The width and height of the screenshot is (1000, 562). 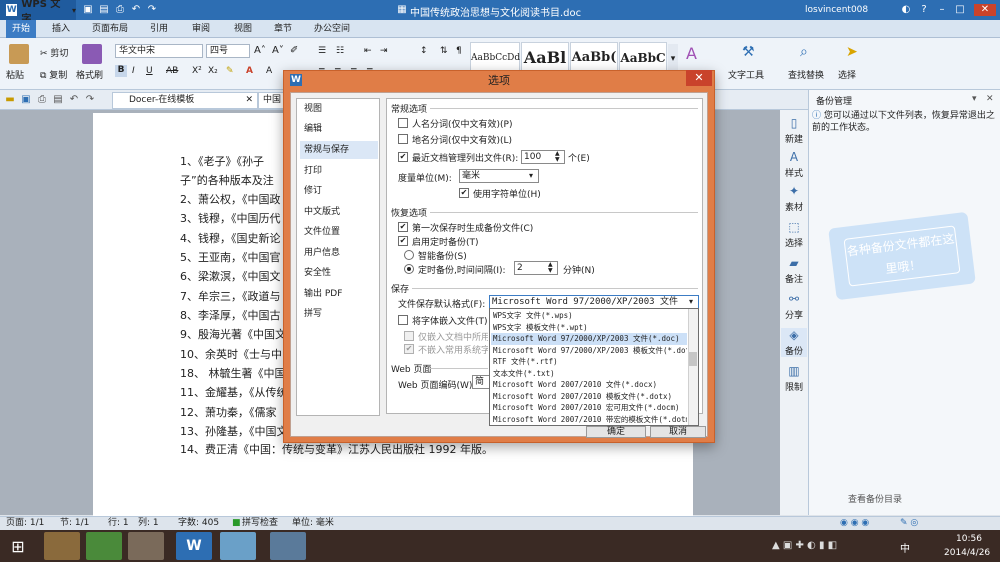 What do you see at coordinates (852, 52) in the screenshot?
I see `cursor-icon: ➤` at bounding box center [852, 52].